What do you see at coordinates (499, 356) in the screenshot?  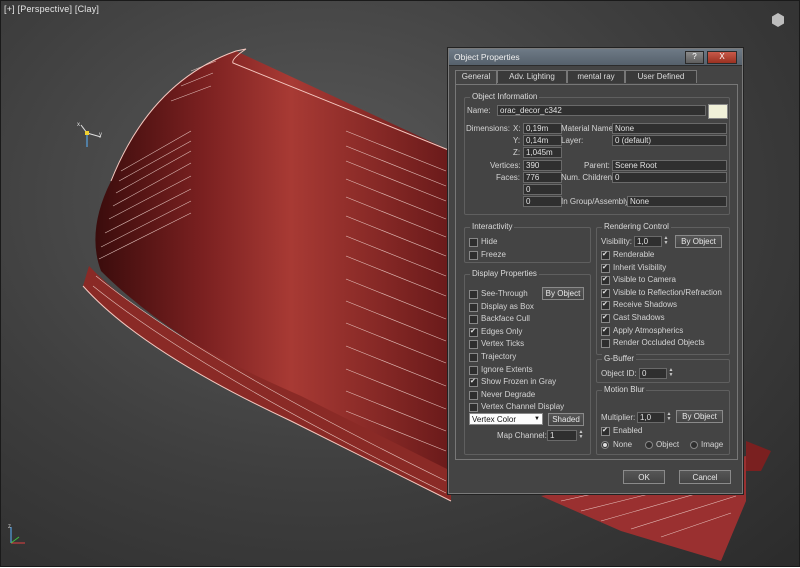 I see `display-option-label: Trajectory` at bounding box center [499, 356].